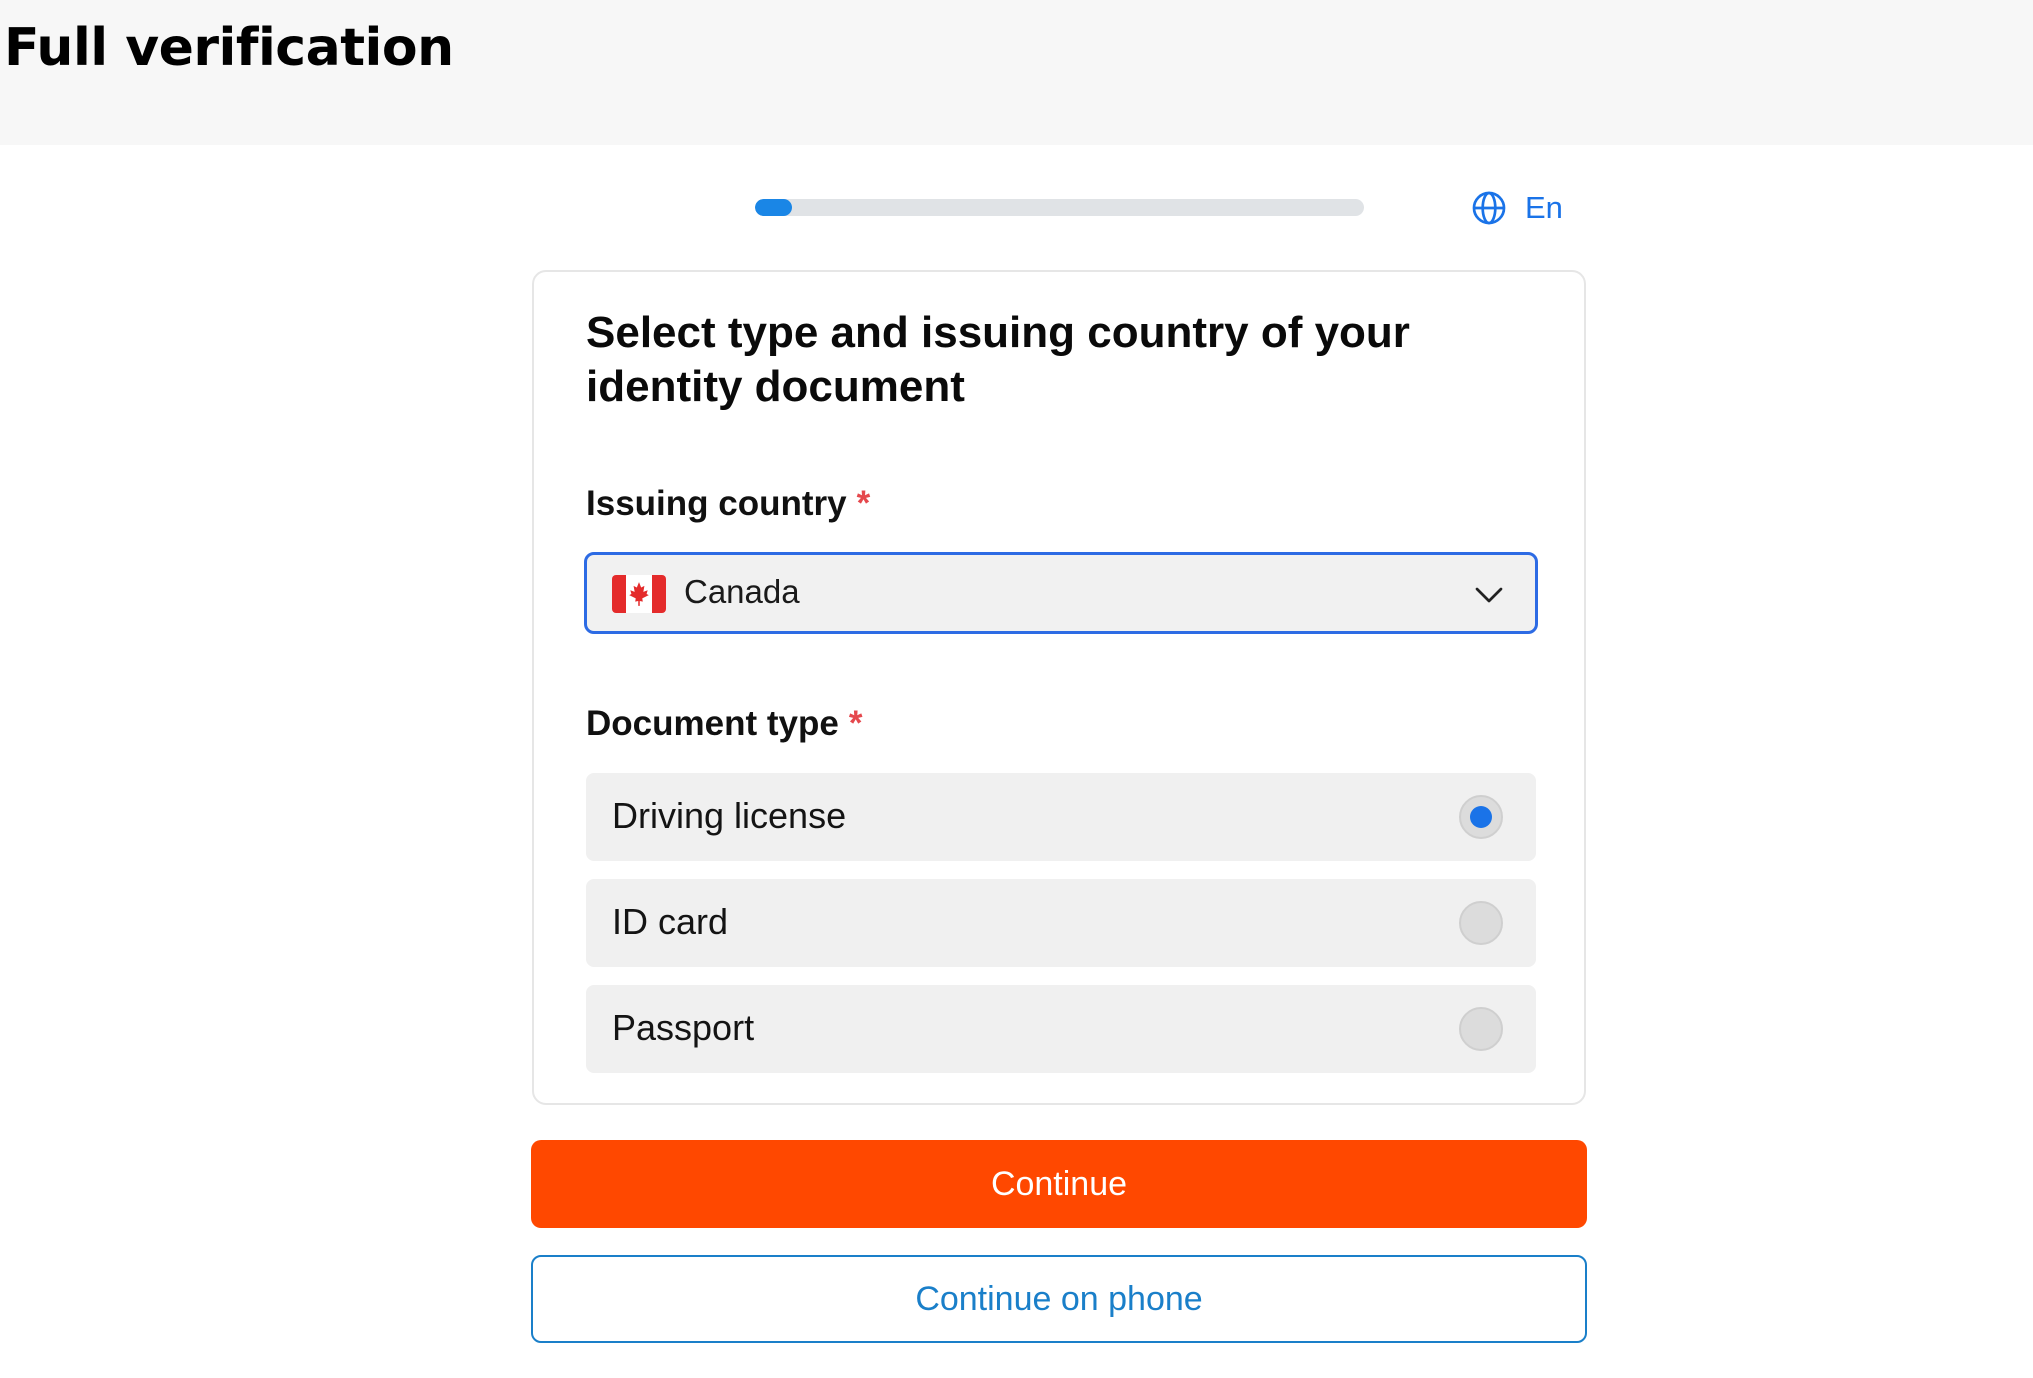 The width and height of the screenshot is (2033, 1378). What do you see at coordinates (1481, 1029) in the screenshot?
I see `radio-passport` at bounding box center [1481, 1029].